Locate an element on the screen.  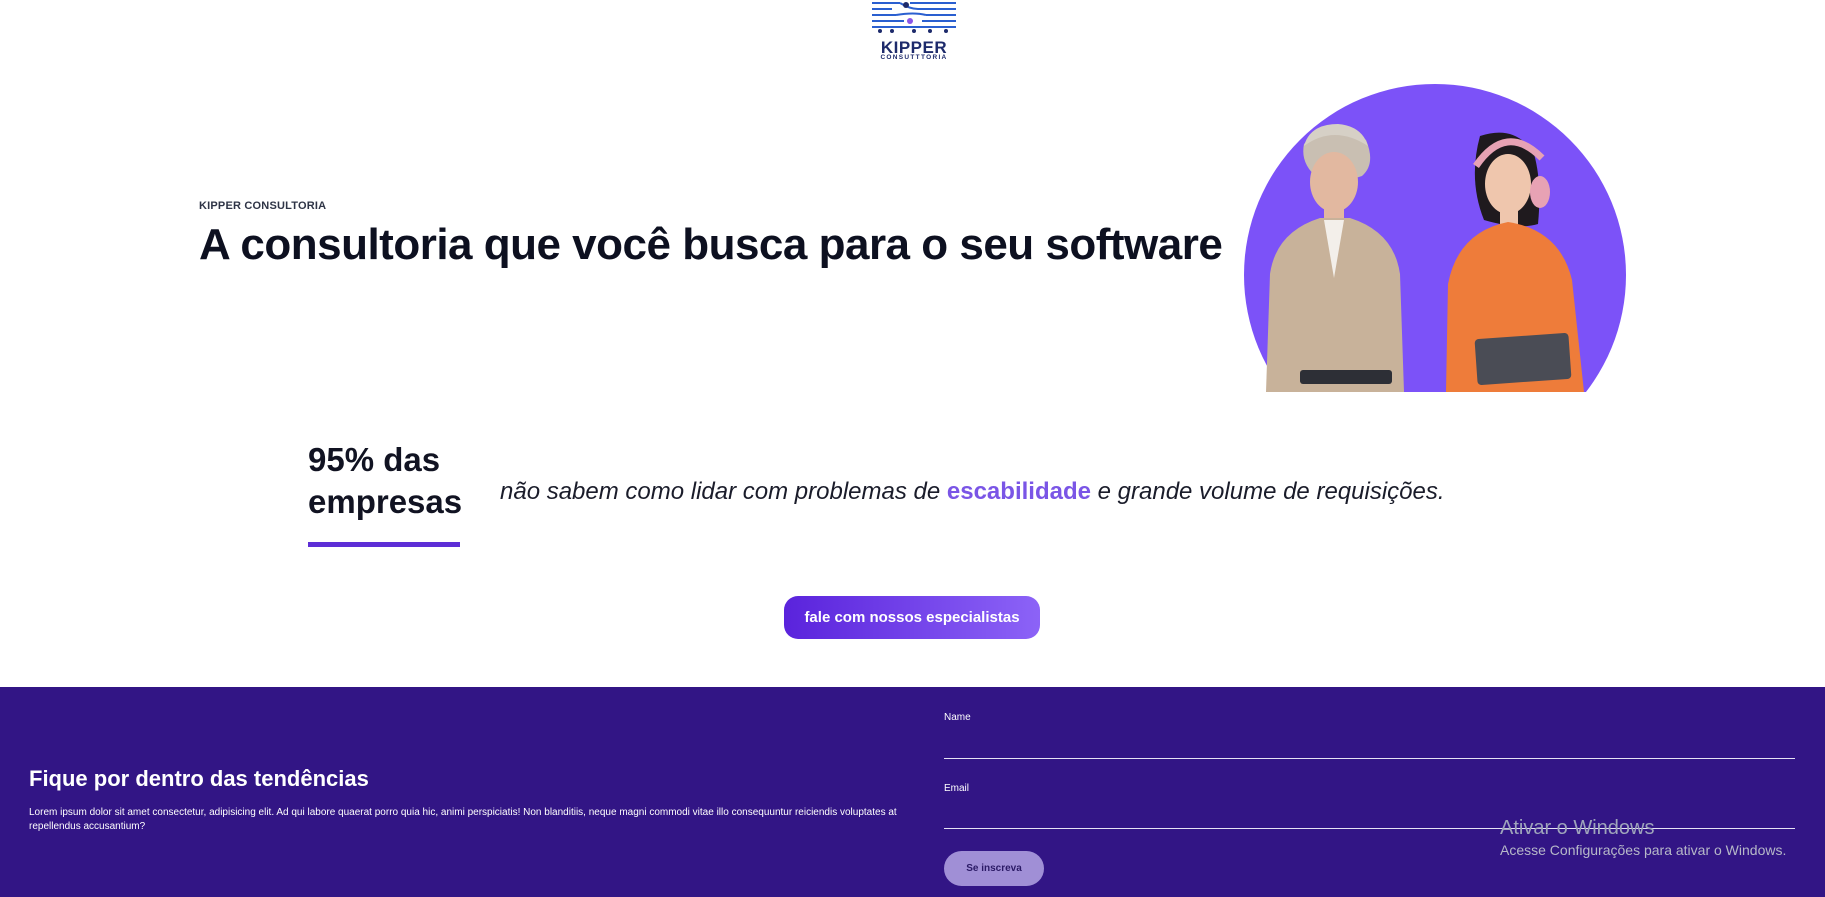
brand-logo: KIPPER CONSUTTTORIA is located at coordinates (914, 32).